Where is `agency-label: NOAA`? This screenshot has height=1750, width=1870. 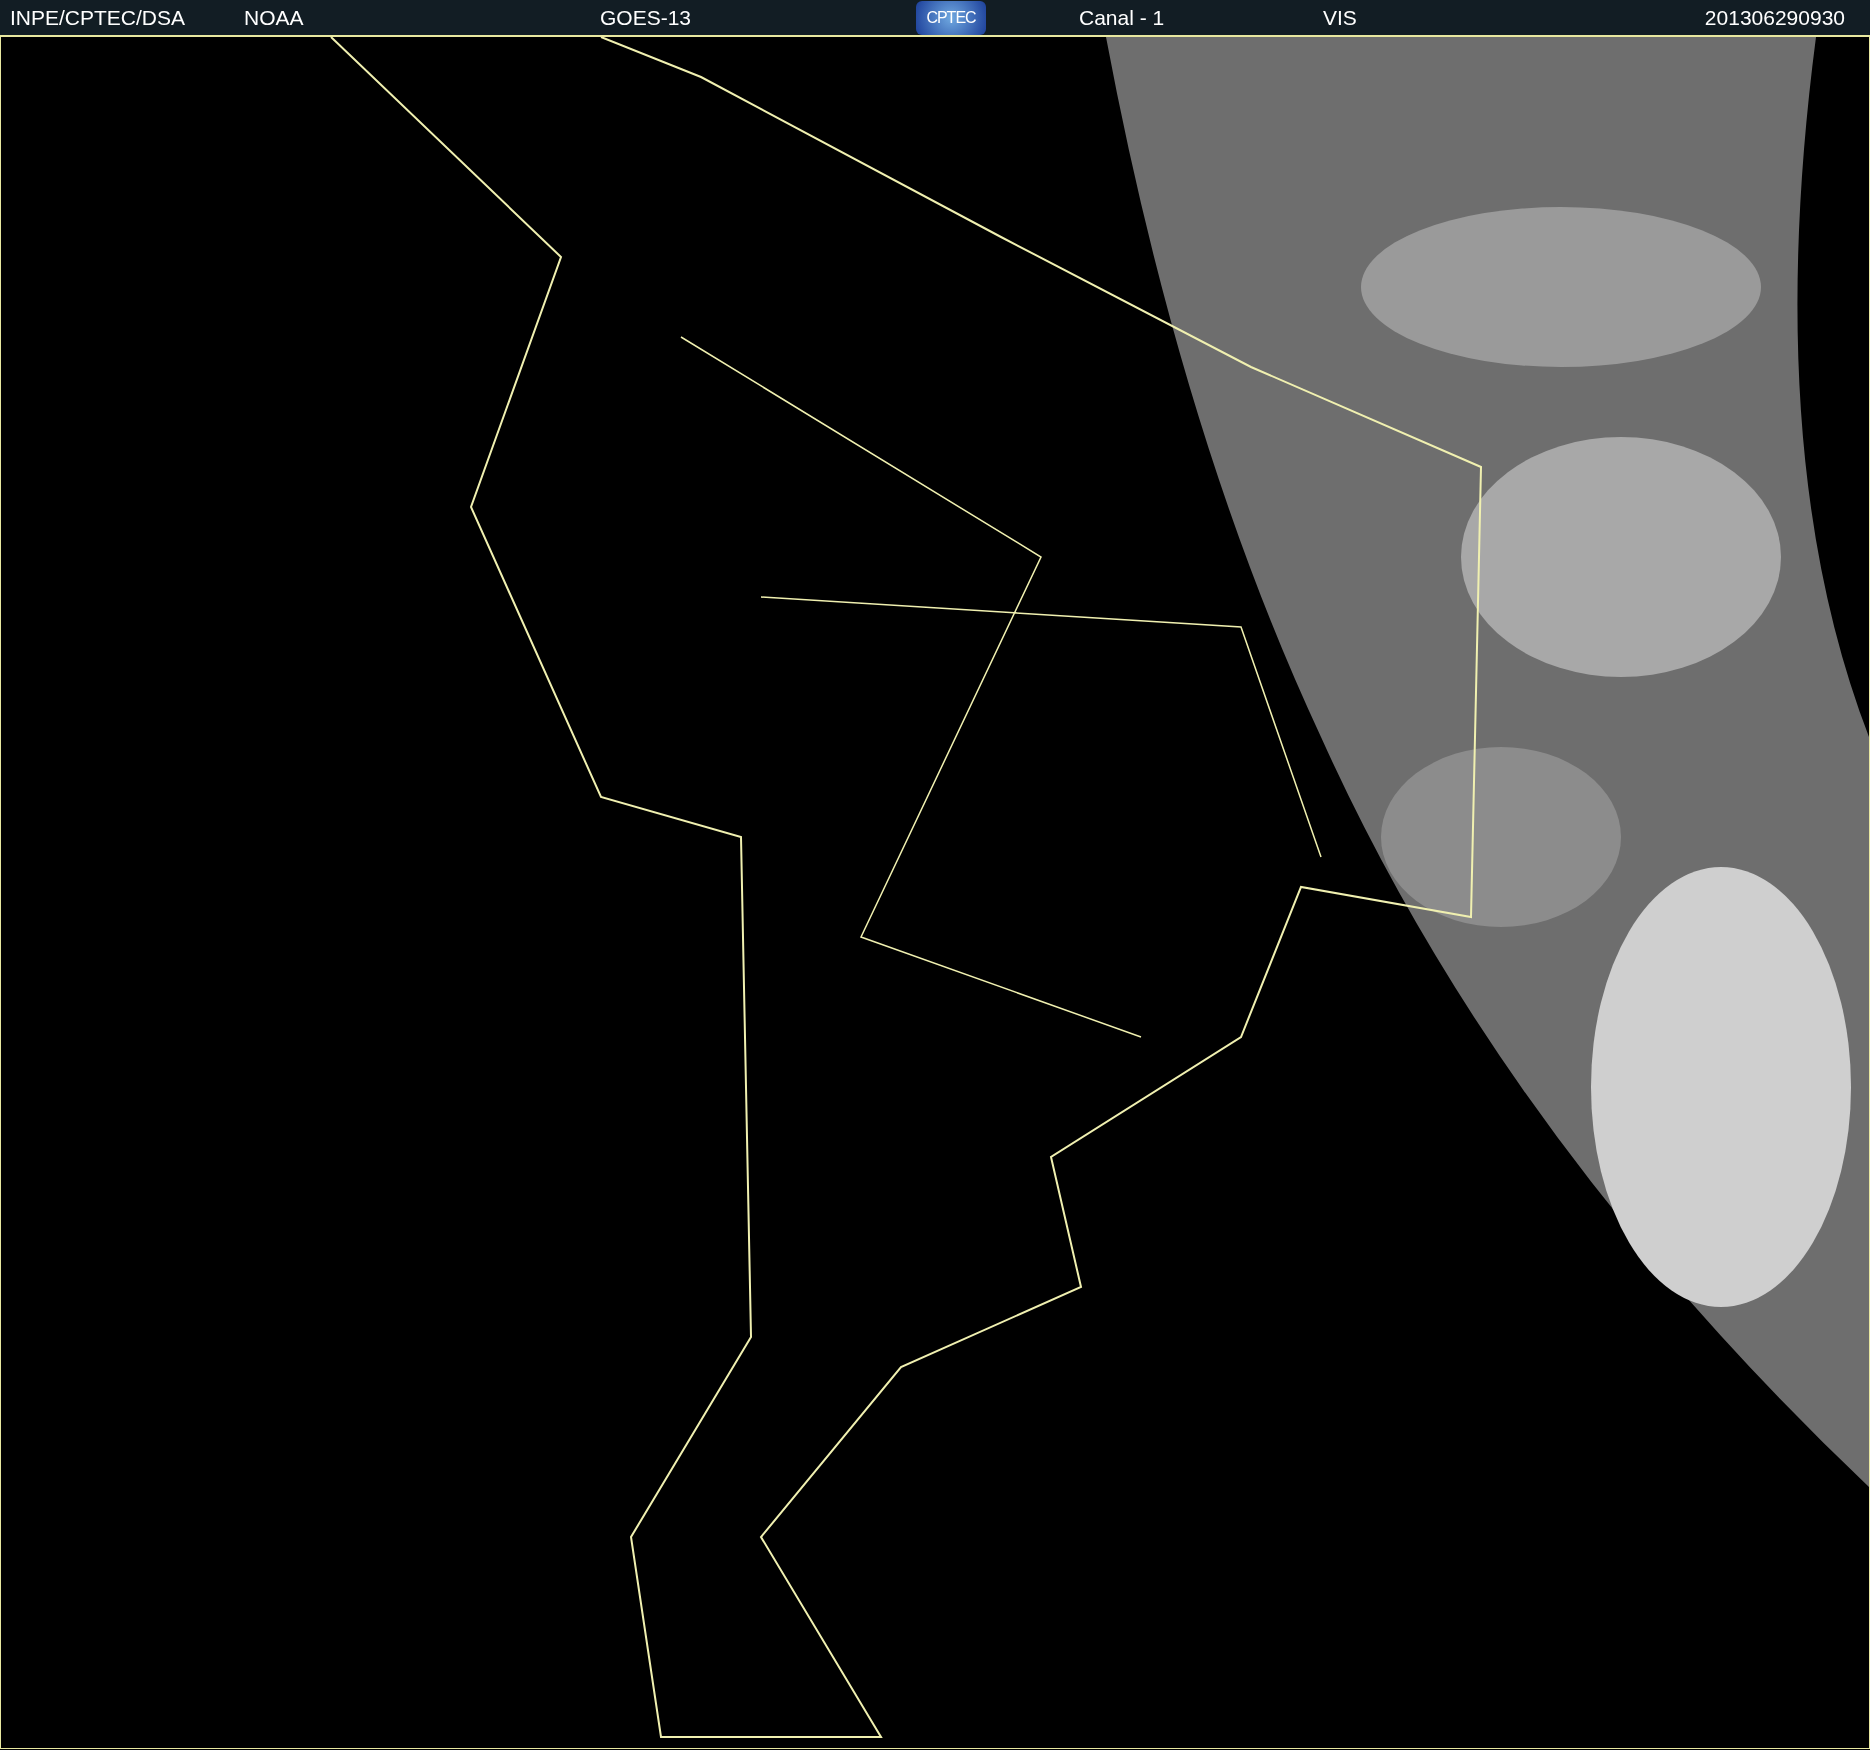 agency-label: NOAA is located at coordinates (274, 17).